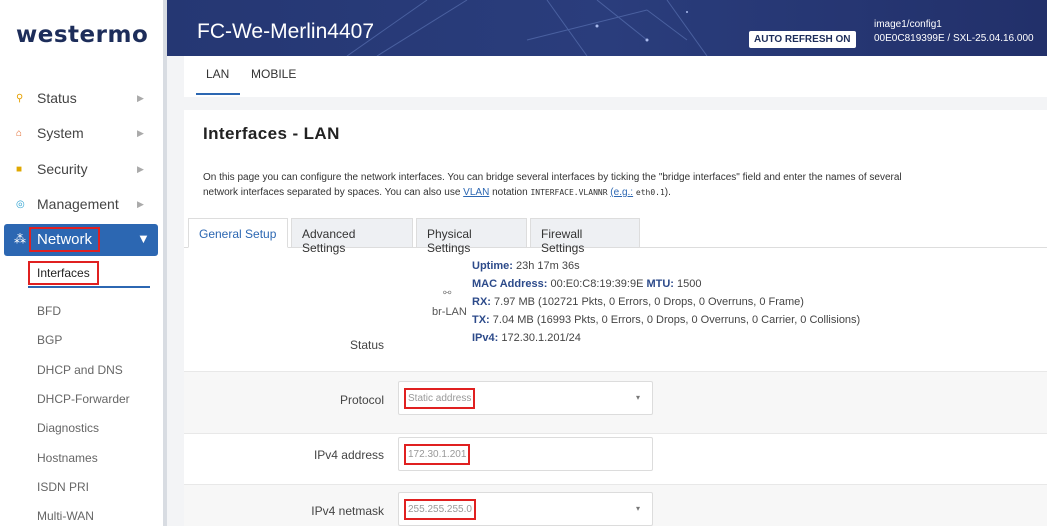  Describe the element at coordinates (273, 74) in the screenshot. I see `tab-mobile: MOBILE` at that location.